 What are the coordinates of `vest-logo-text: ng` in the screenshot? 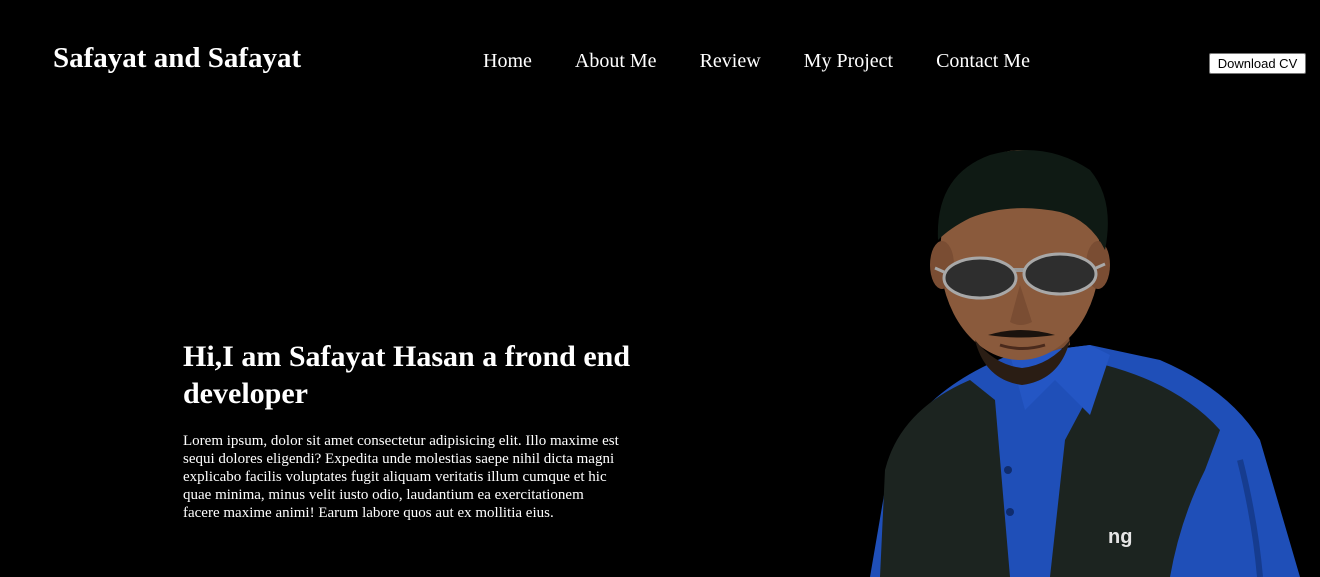 It's located at (1120, 537).